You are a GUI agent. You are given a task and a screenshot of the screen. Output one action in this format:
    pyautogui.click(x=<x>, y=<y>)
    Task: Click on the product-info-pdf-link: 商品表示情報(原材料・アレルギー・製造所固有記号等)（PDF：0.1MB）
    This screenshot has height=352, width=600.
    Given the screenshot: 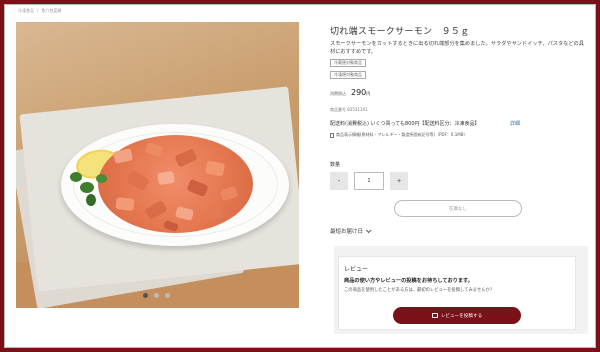 What is the action you would take?
    pyautogui.click(x=398, y=135)
    